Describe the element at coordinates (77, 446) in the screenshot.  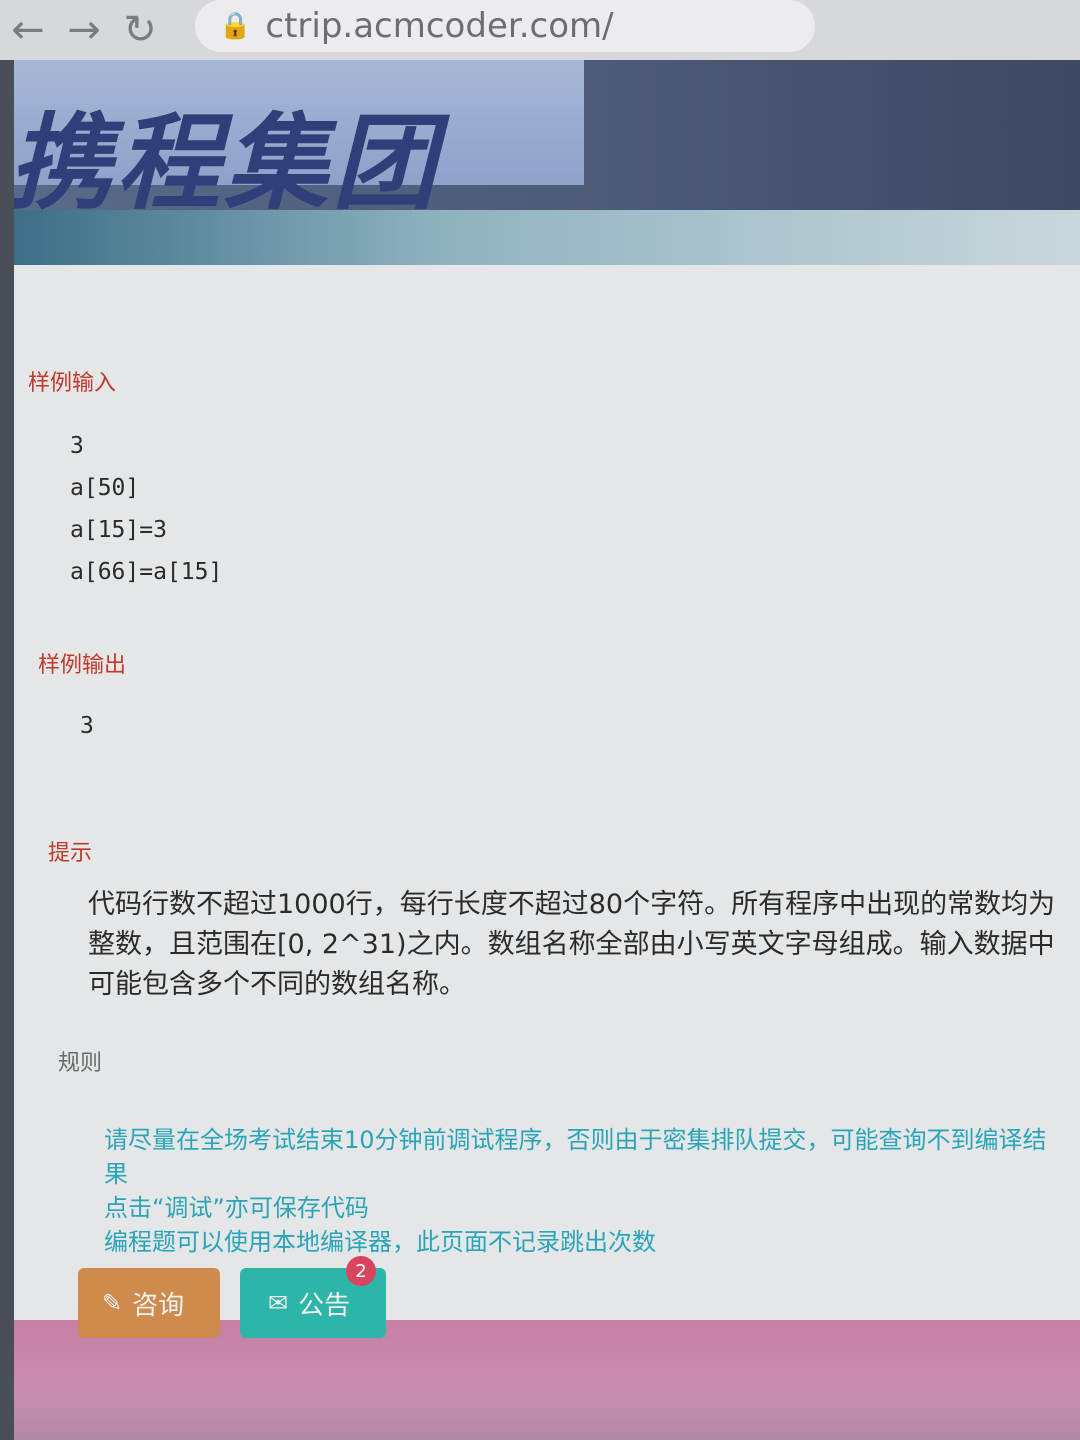
I see `sample-input-line: 3` at that location.